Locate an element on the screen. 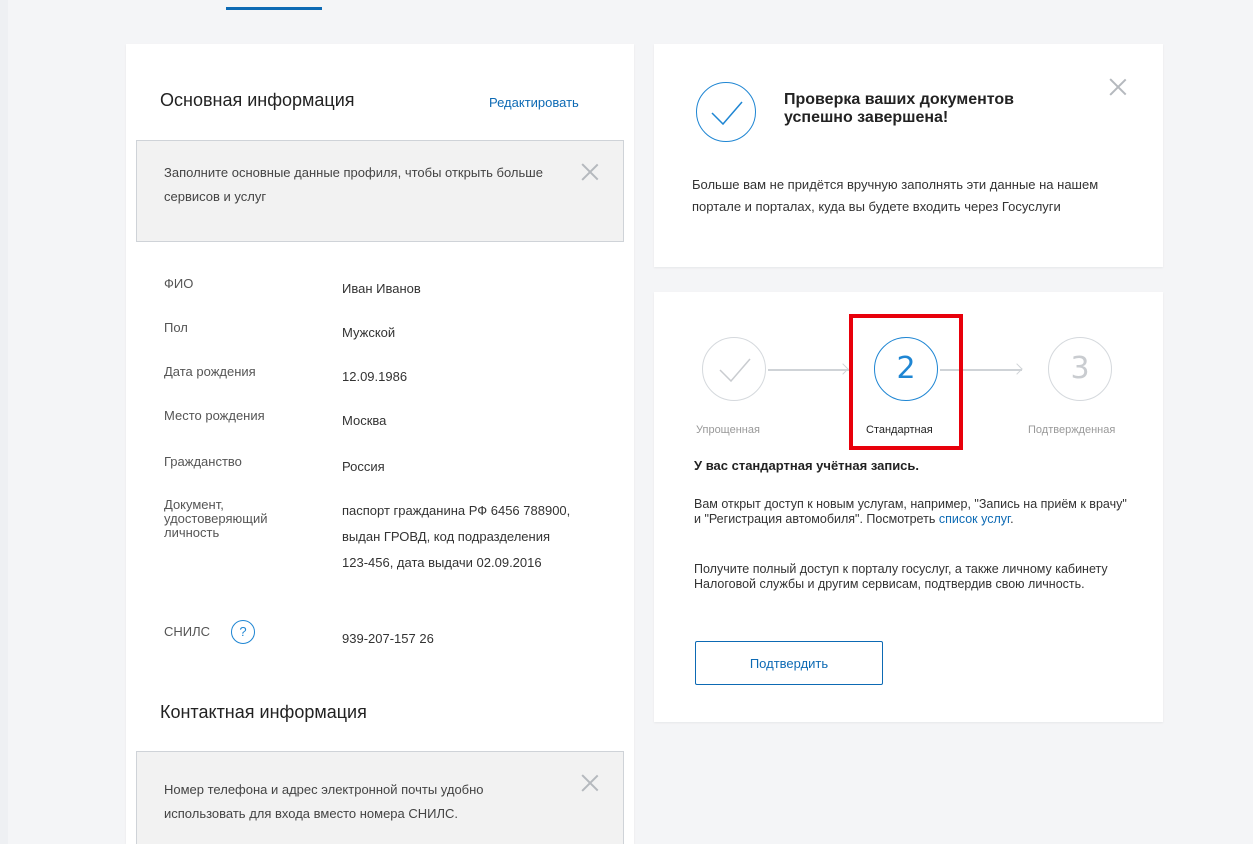  level-heading: У вас стандартная учётная запись. is located at coordinates (807, 465).